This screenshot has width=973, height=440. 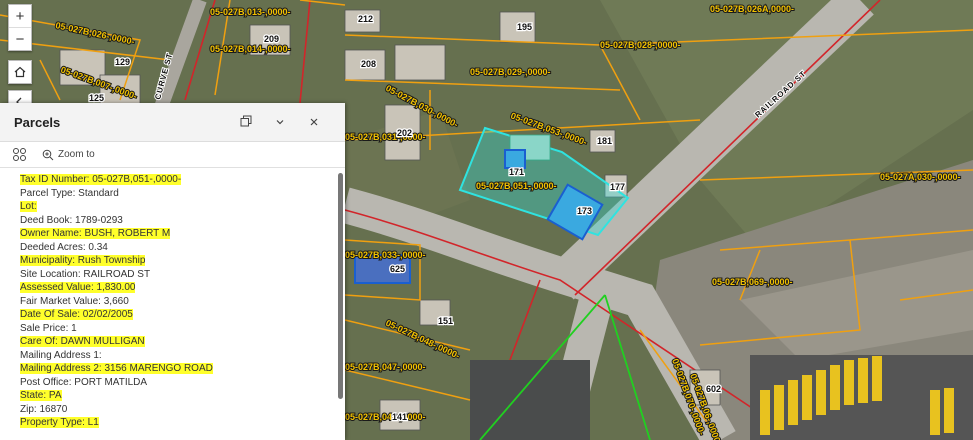 I want to click on popup-title: Parcels, so click(x=37, y=122).